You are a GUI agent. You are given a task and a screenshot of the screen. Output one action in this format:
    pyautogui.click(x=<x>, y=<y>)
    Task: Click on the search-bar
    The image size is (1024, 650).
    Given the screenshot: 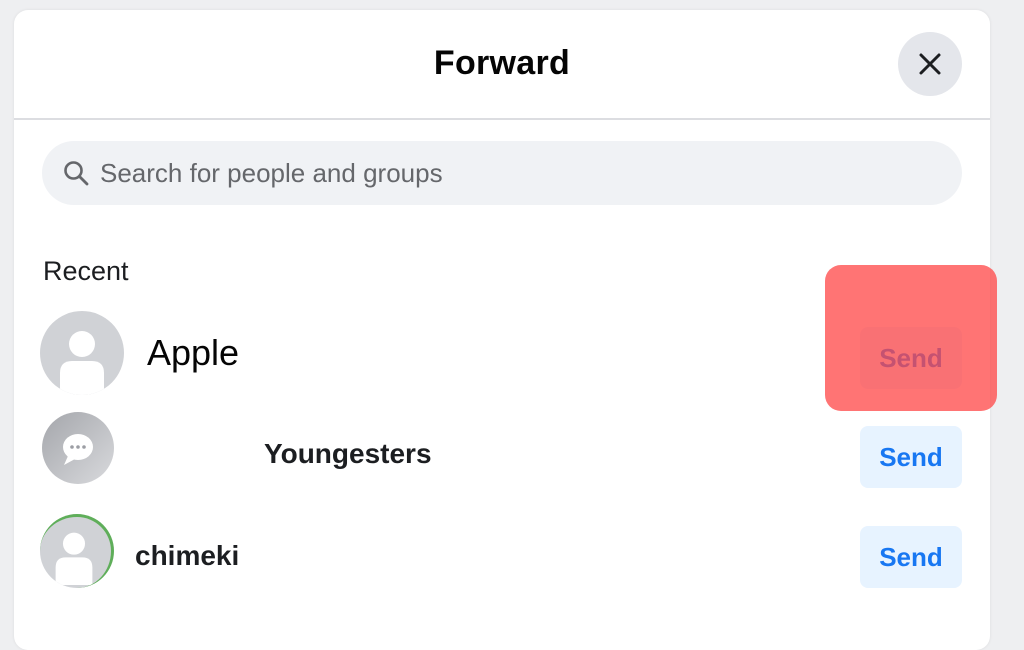 What is the action you would take?
    pyautogui.click(x=502, y=173)
    